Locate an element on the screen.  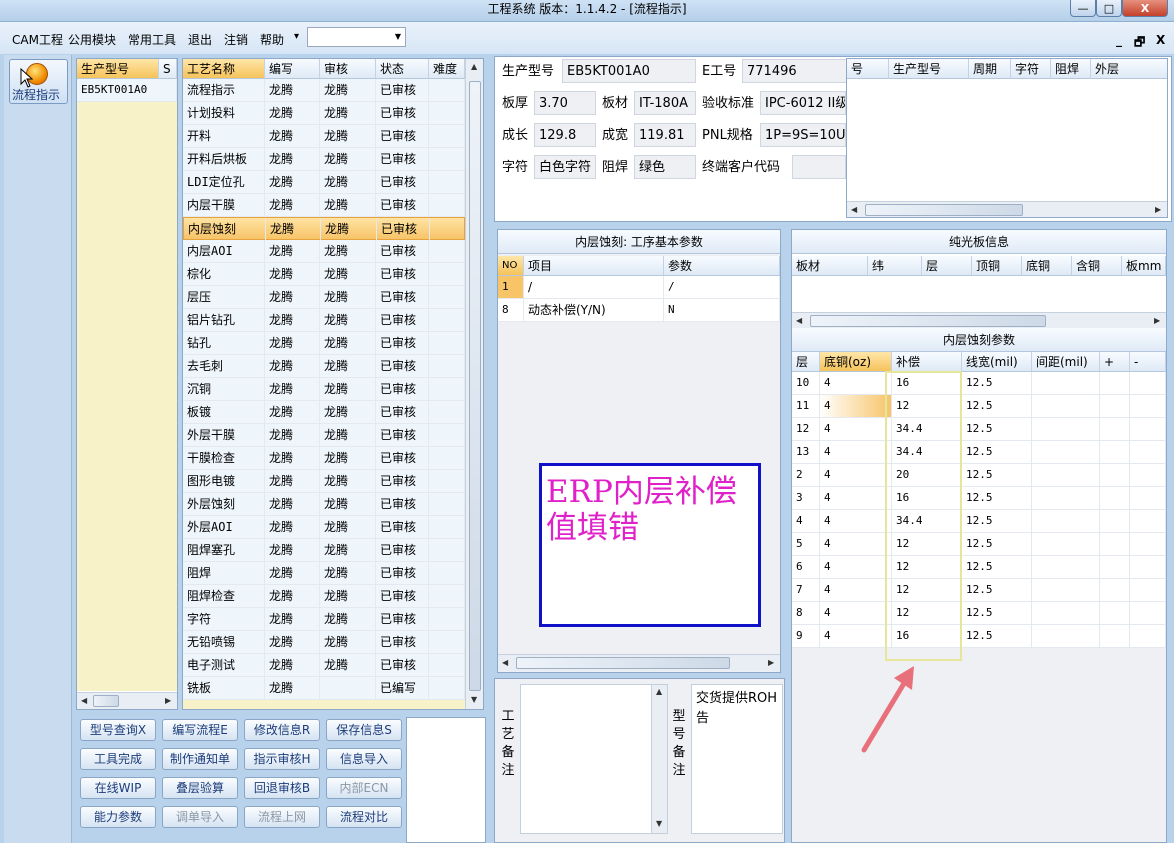
etch-cell: 13 is located at coordinates (806, 452).